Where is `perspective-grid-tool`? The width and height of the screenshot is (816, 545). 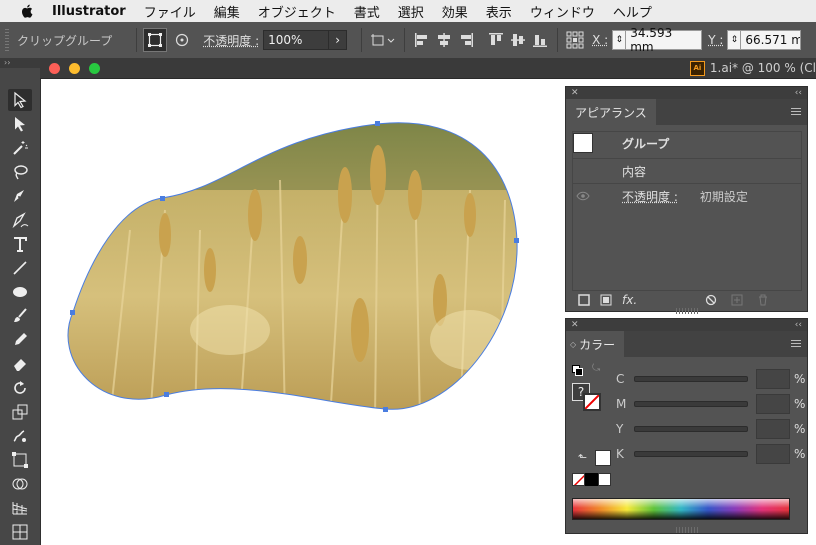
perspective-grid-tool is located at coordinates (20, 508).